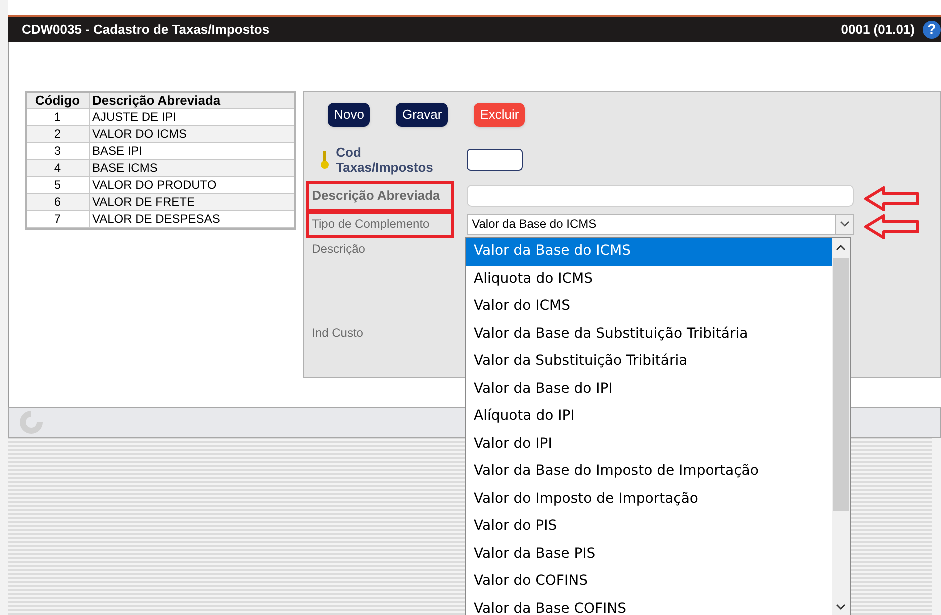  Describe the element at coordinates (384, 160) in the screenshot. I see `field-label: Cod Taxas/Impostos` at that location.